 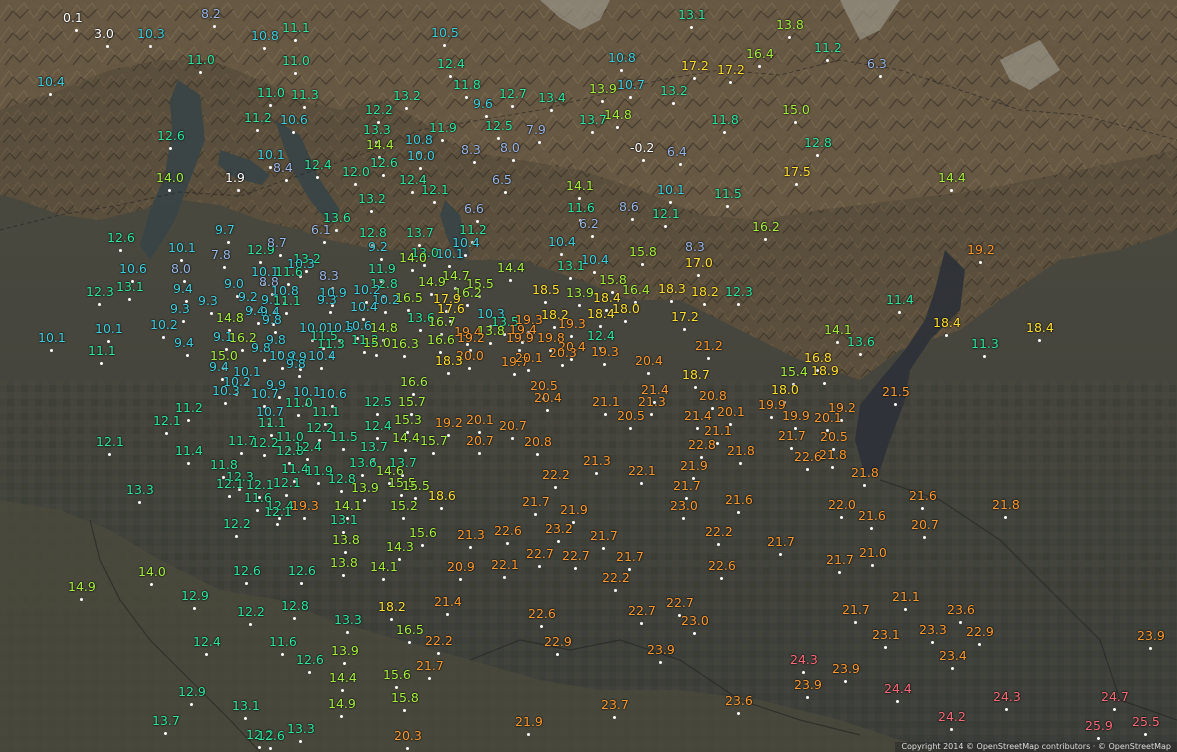 What do you see at coordinates (626, 308) in the screenshot?
I see `temperature-label: 18.0` at bounding box center [626, 308].